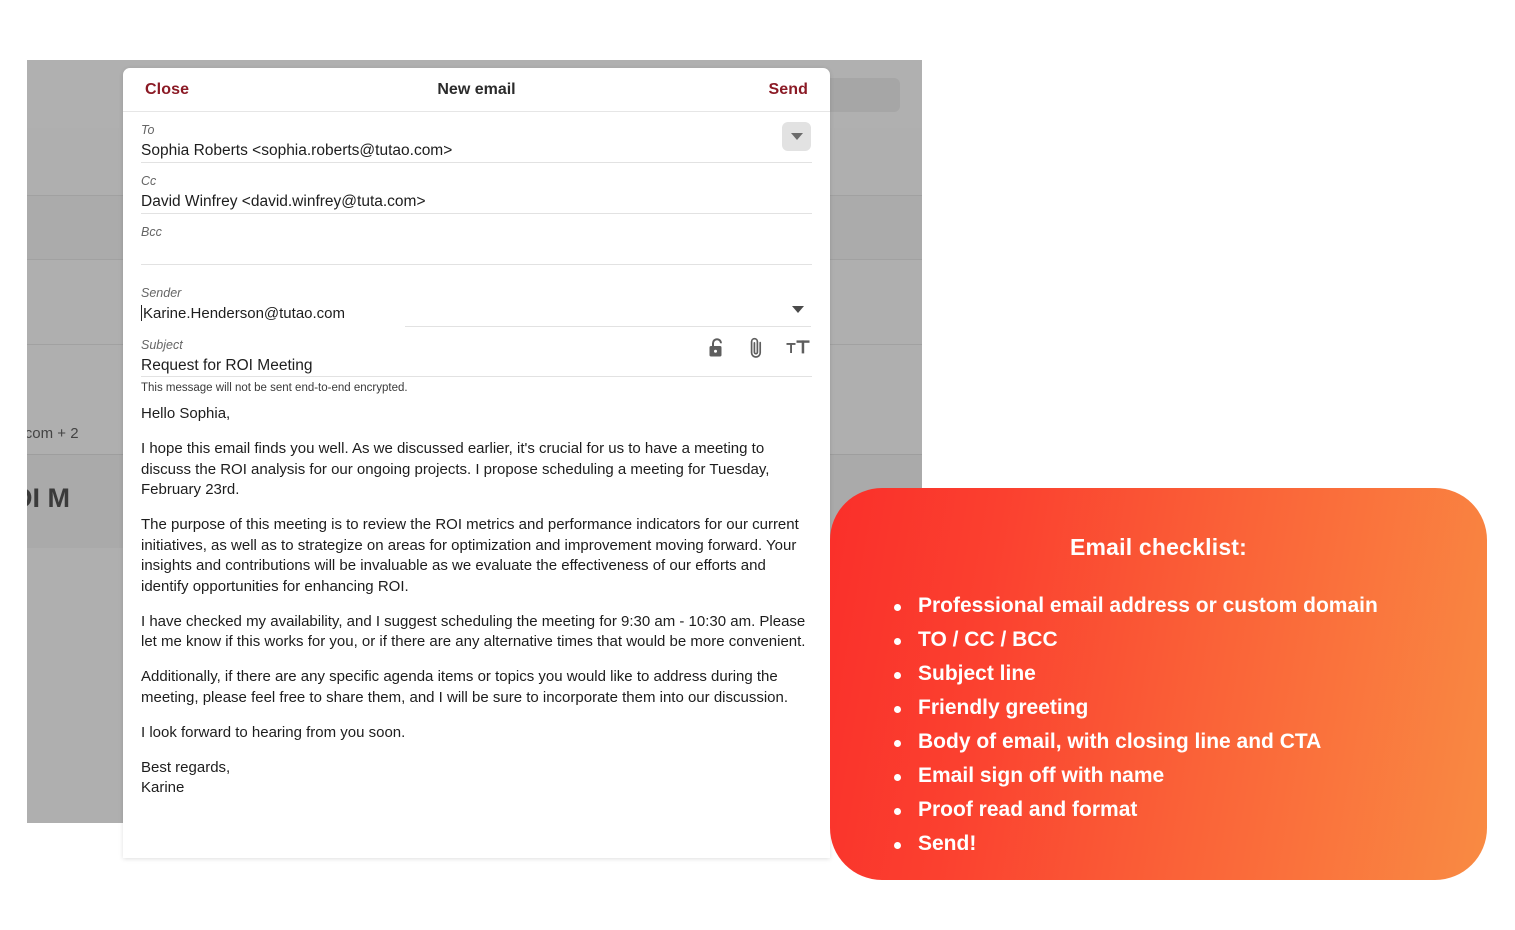 The image size is (1515, 930). What do you see at coordinates (149, 181) in the screenshot?
I see `cc-label: Cc` at bounding box center [149, 181].